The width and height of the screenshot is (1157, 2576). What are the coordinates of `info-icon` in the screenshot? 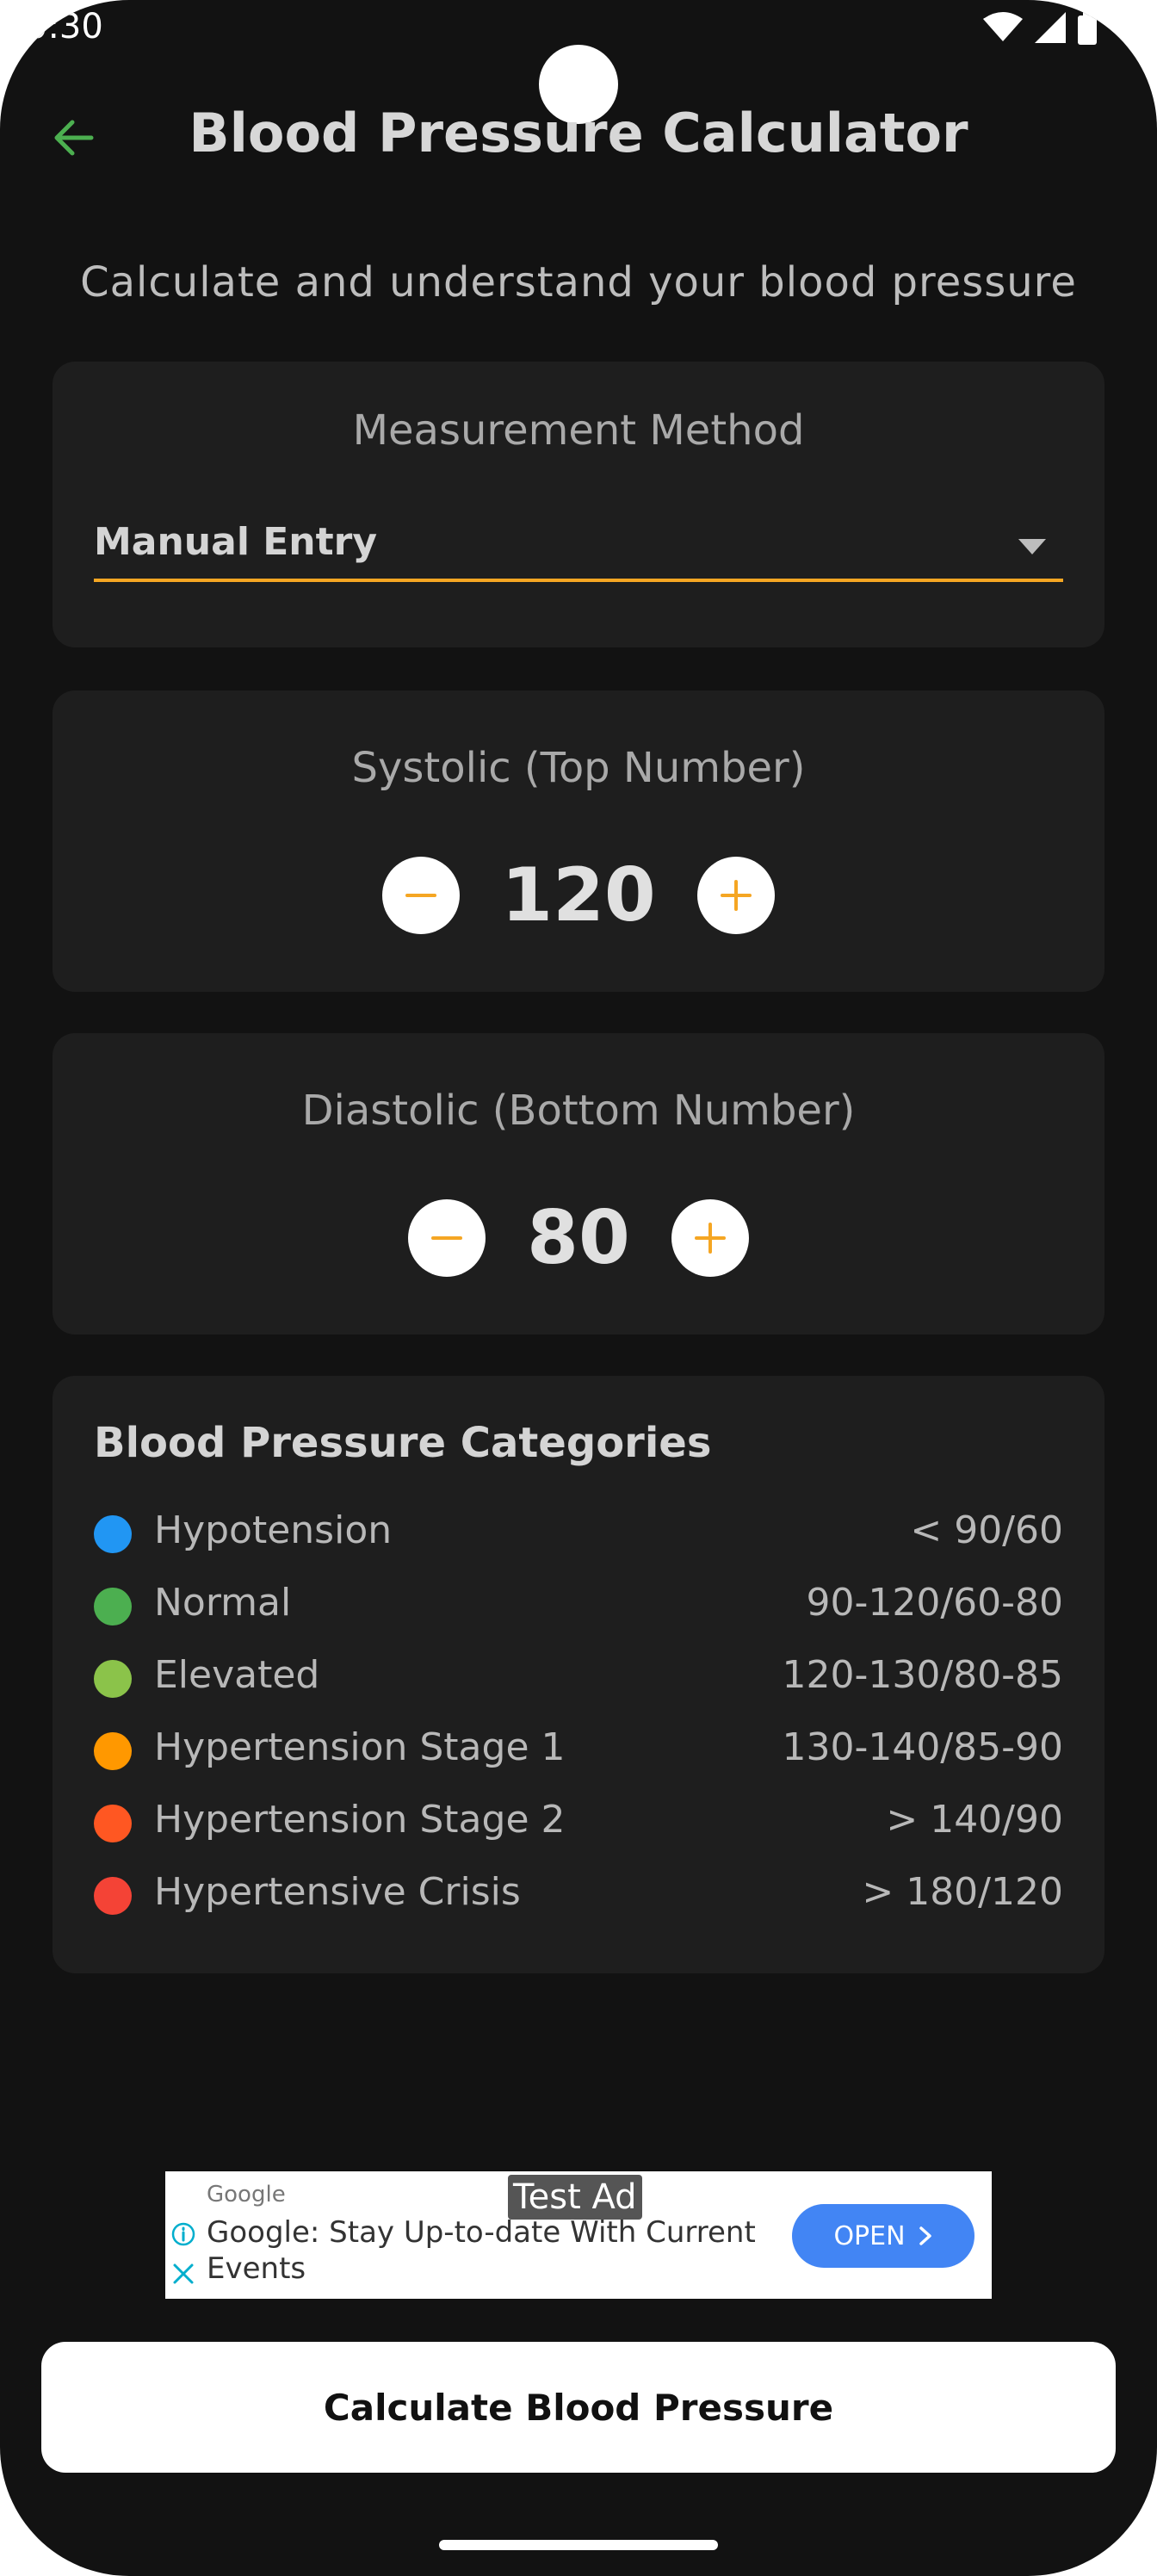 It's located at (183, 2234).